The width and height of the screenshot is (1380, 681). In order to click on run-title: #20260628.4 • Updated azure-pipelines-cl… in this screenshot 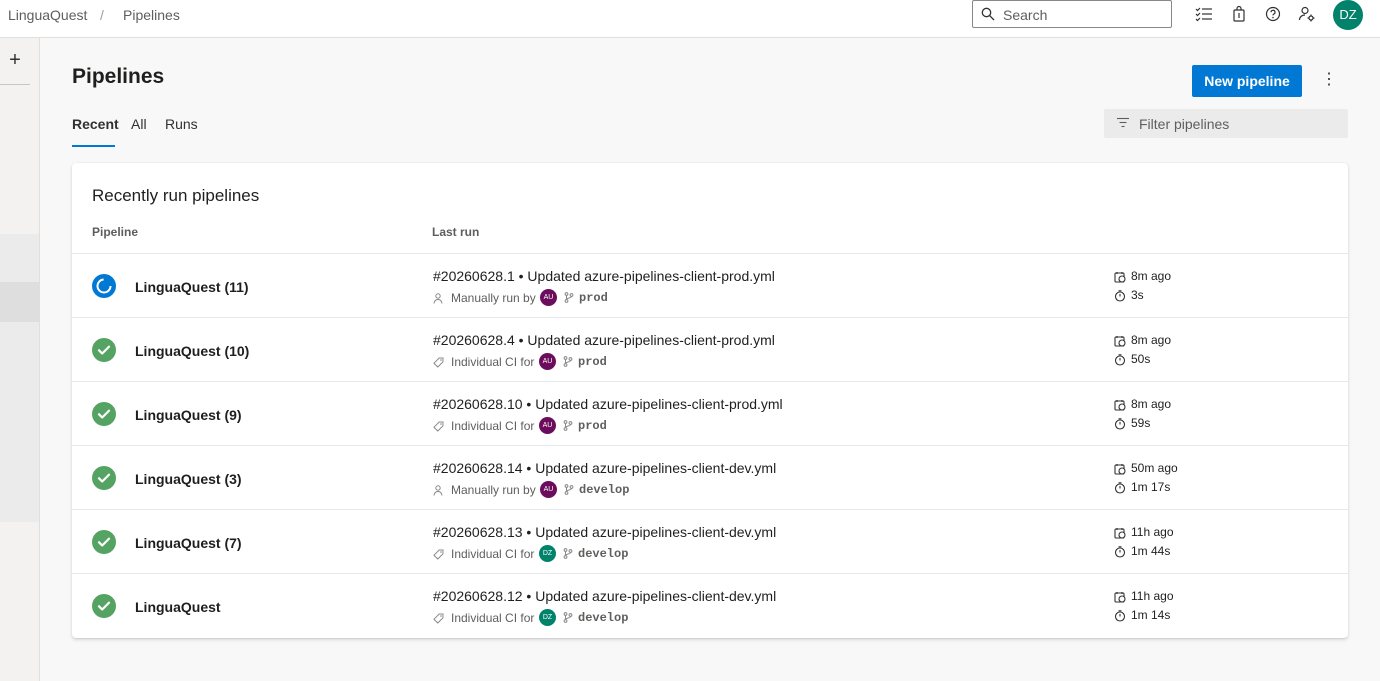, I will do `click(604, 340)`.